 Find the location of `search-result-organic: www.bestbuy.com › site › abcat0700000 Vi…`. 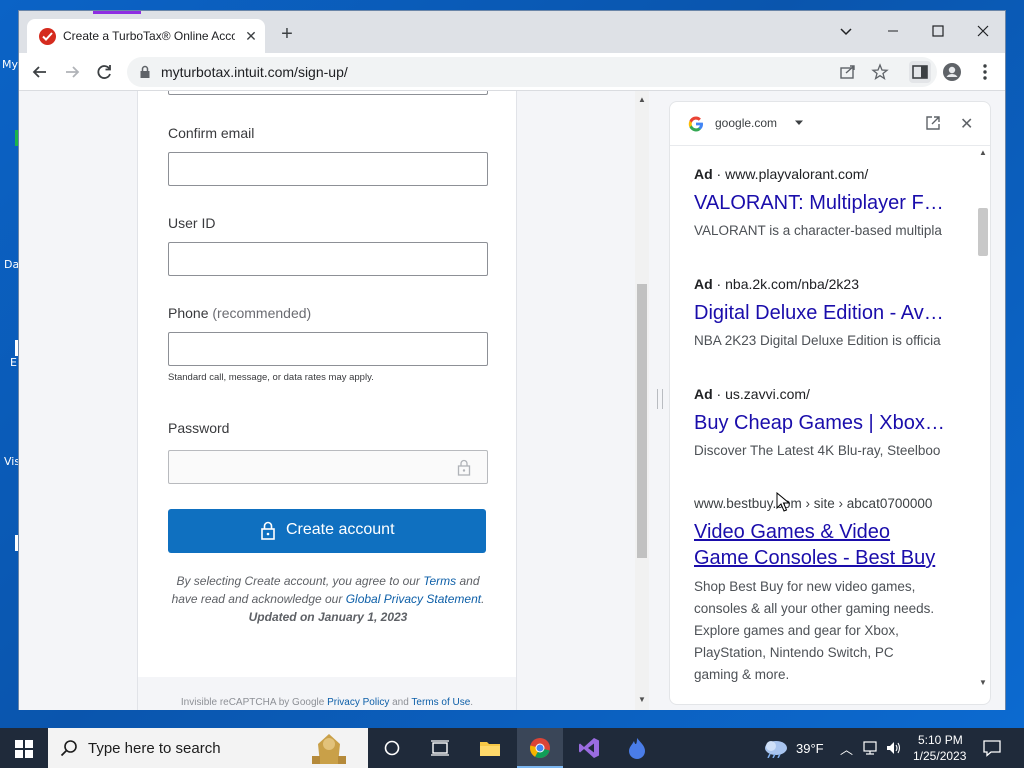

search-result-organic: www.bestbuy.com › site › abcat0700000 Vi… is located at coordinates (823, 591).